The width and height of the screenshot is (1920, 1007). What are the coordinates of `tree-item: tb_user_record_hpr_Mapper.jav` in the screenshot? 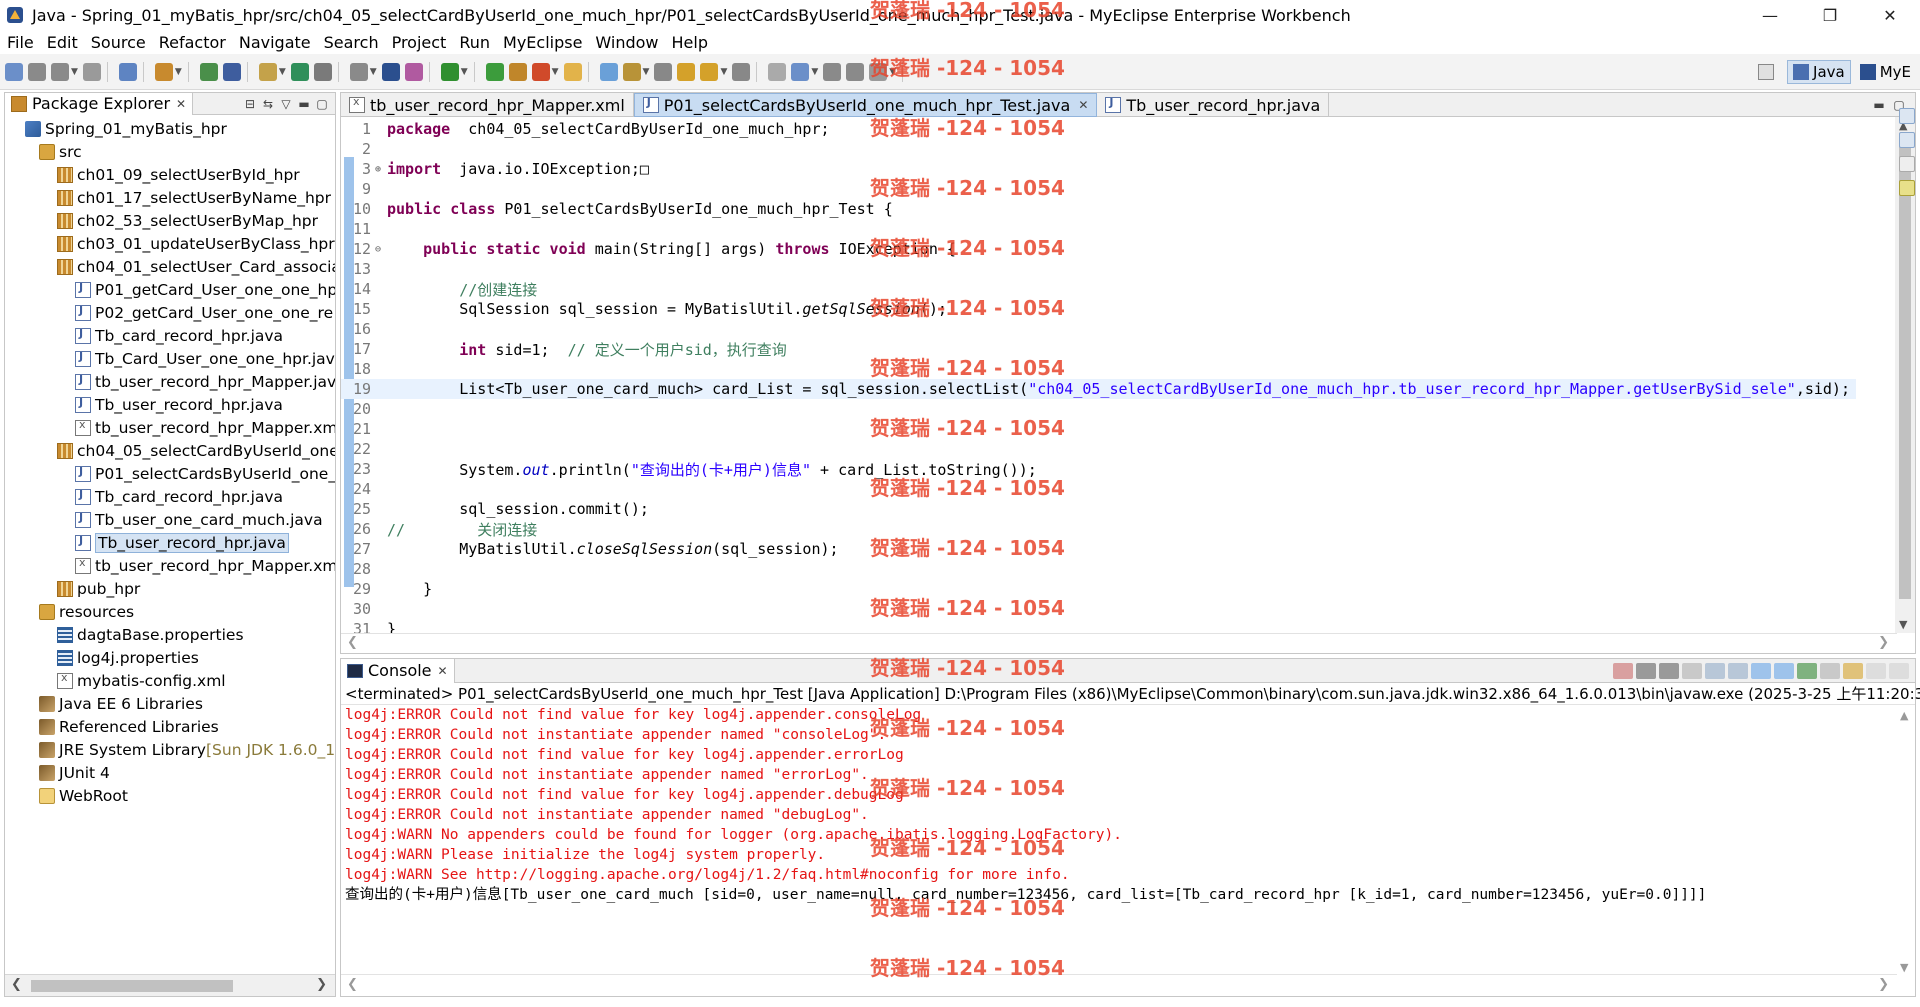 It's located at (170, 381).